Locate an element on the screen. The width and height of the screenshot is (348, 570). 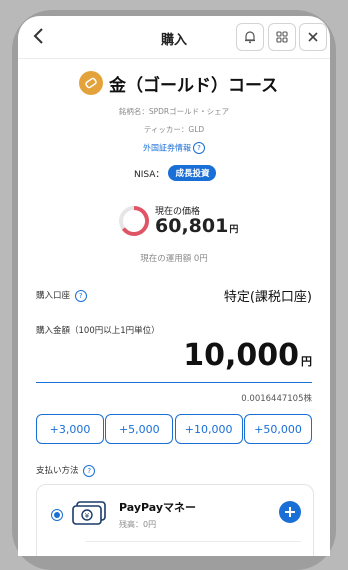
account-value: 特定(課税口座) is located at coordinates (268, 295).